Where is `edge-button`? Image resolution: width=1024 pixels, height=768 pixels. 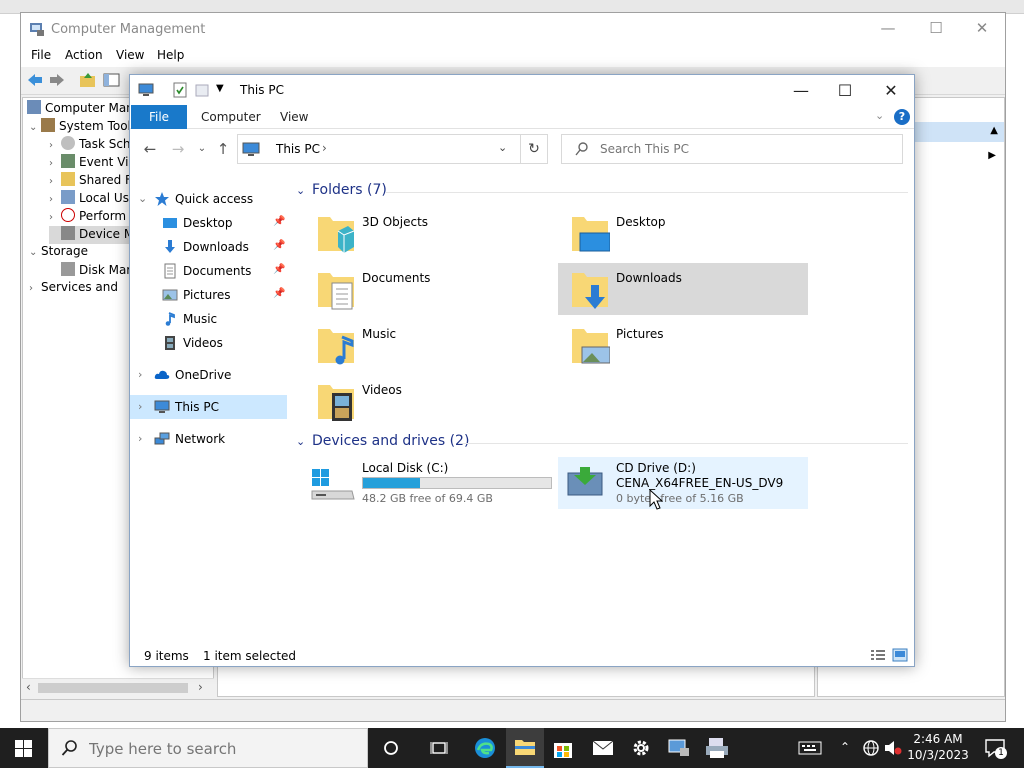 edge-button is located at coordinates (485, 748).